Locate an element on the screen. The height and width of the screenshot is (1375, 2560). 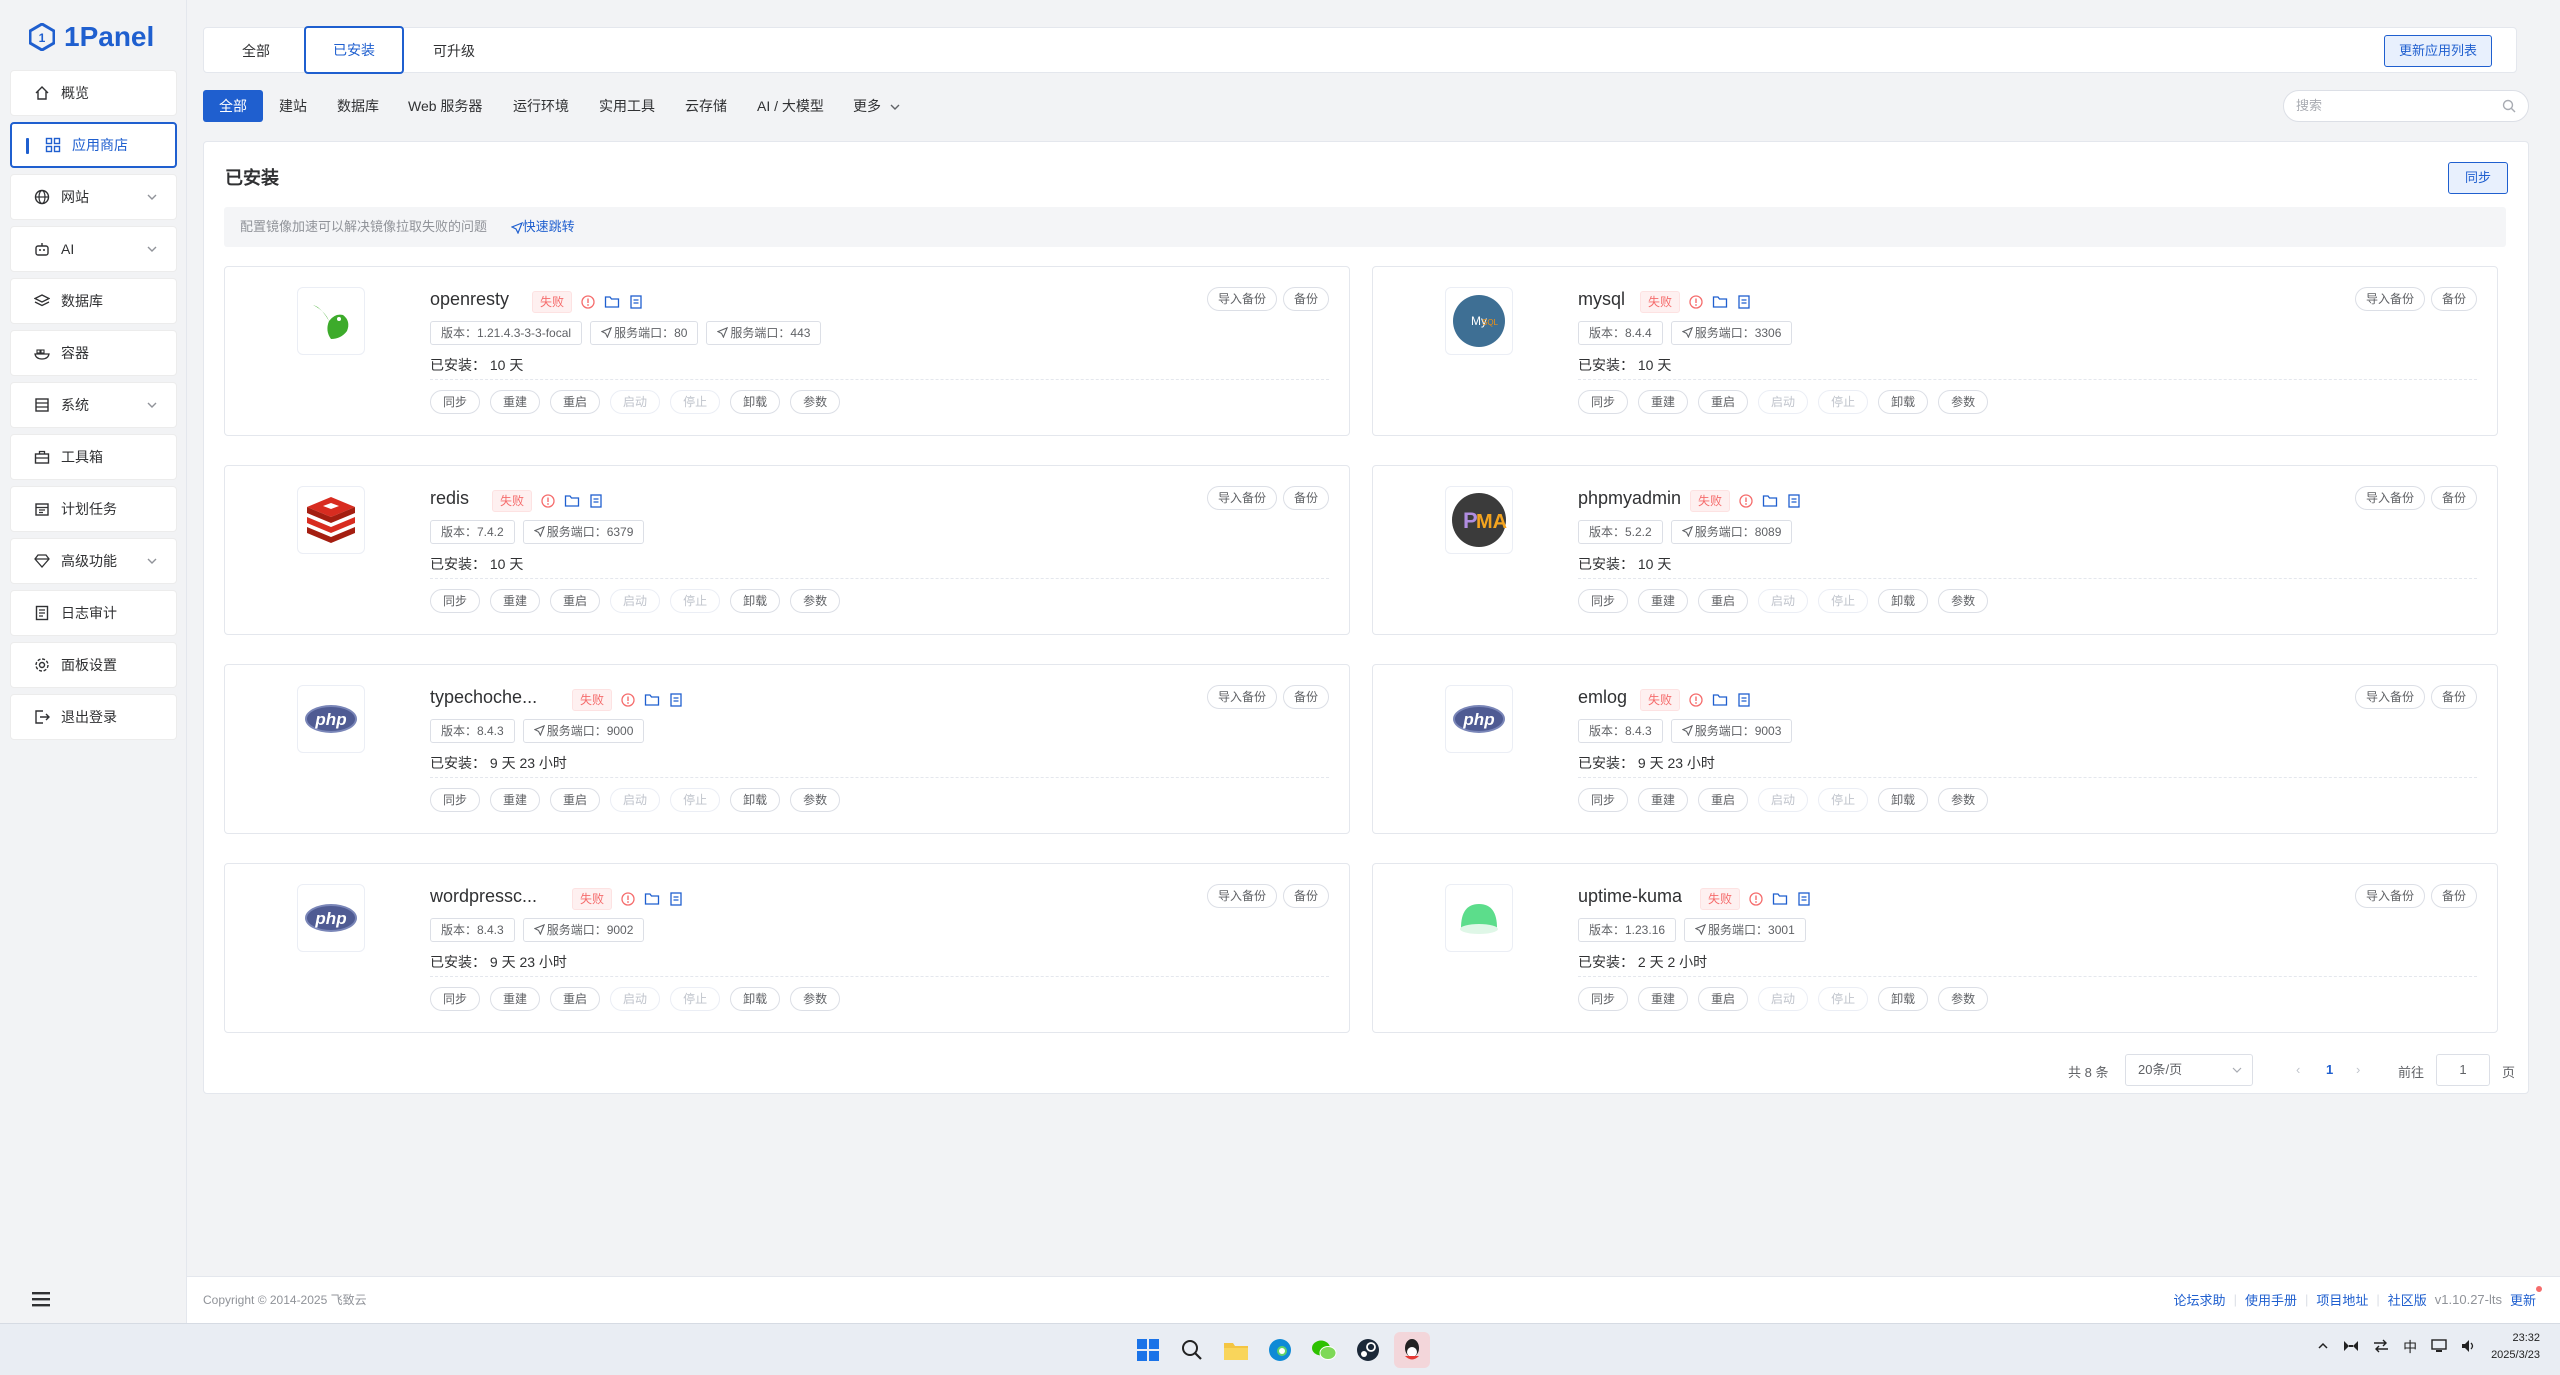
search-input: 搜索 is located at coordinates (2406, 106).